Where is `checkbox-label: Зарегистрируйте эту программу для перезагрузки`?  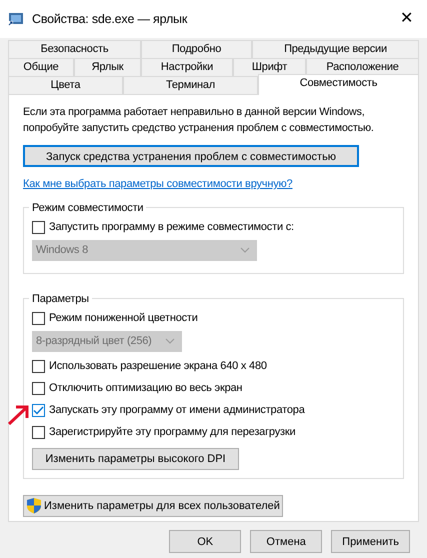
checkbox-label: Зарегистрируйте эту программу для перезагрузки is located at coordinates (172, 432).